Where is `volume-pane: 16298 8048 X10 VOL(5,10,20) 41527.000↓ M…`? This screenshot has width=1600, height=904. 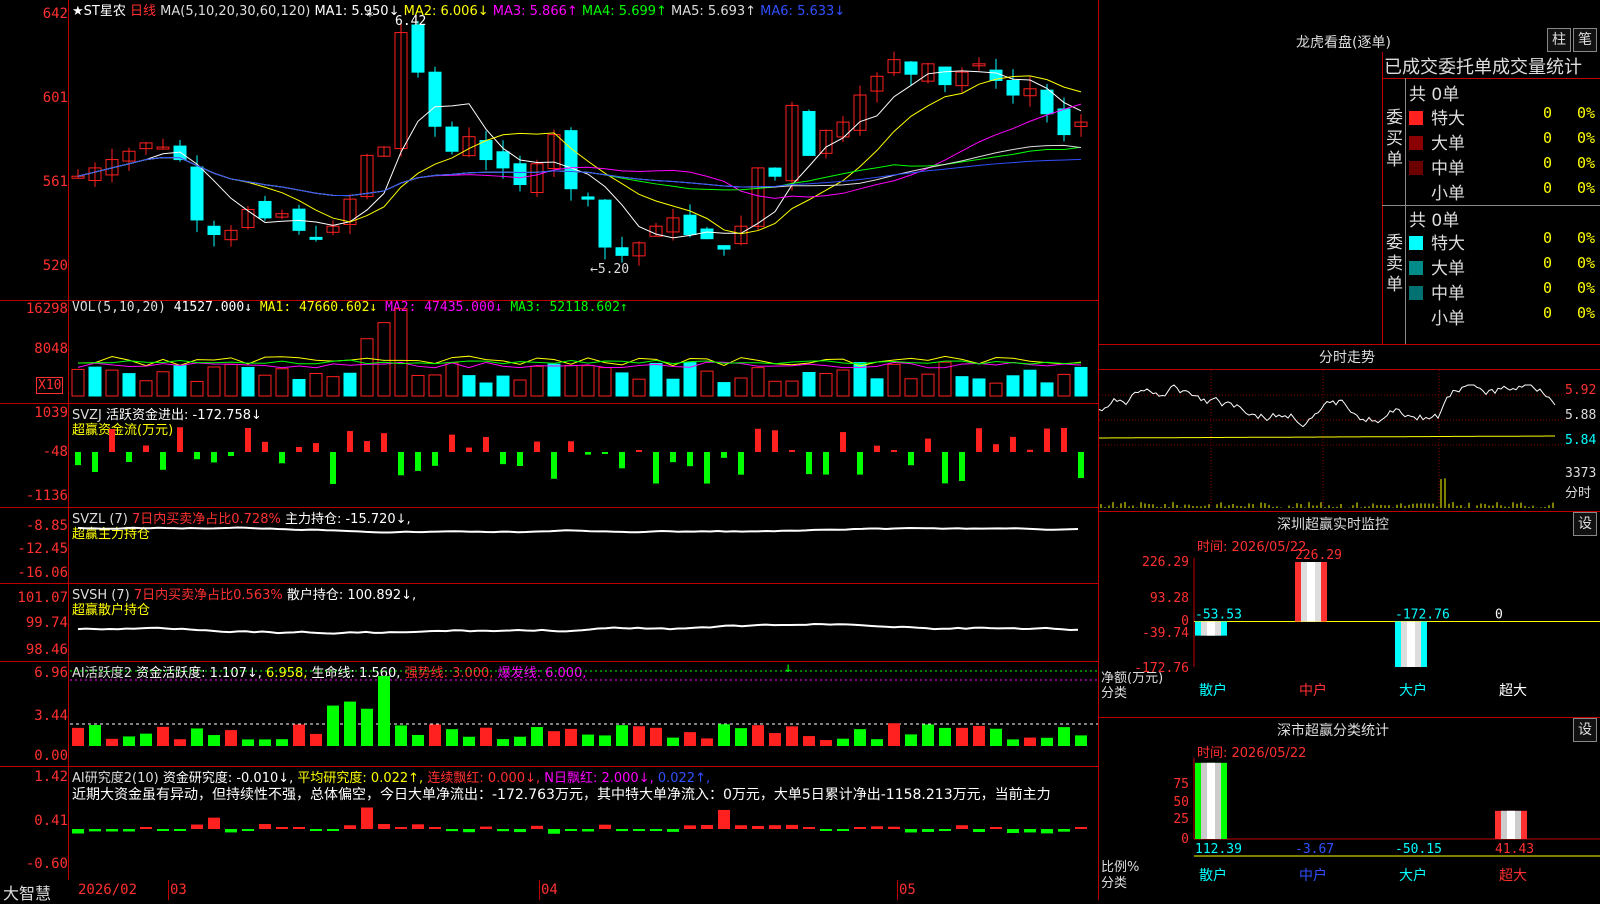 volume-pane: 16298 8048 X10 VOL(5,10,20) 41527.000↓ M… is located at coordinates (549, 352).